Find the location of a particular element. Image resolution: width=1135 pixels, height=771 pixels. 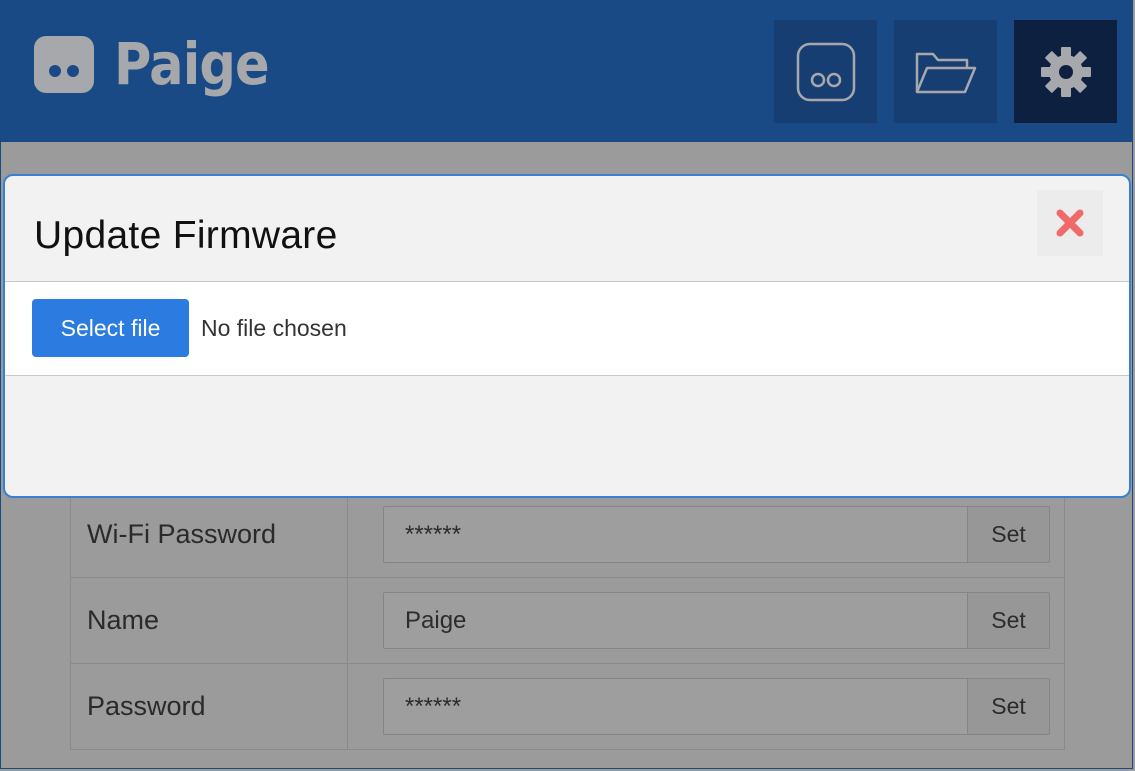

table-row: Wi-Fi Password ****** Set is located at coordinates (567, 534).